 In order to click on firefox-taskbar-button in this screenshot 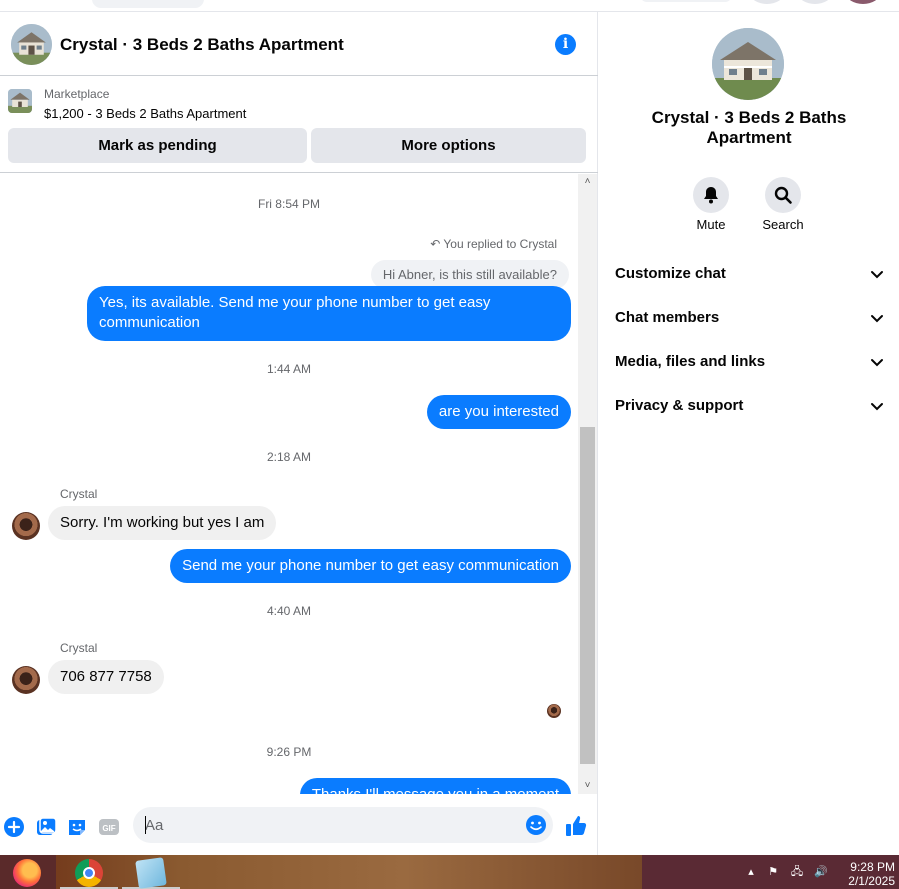, I will do `click(28, 872)`.